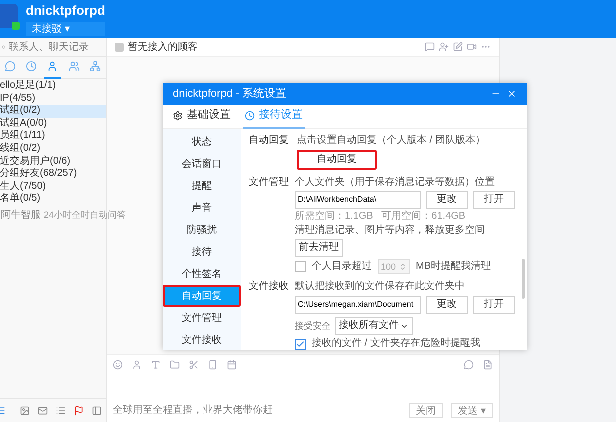  Describe the element at coordinates (9, 16) in the screenshot. I see `avatar-icon` at that location.